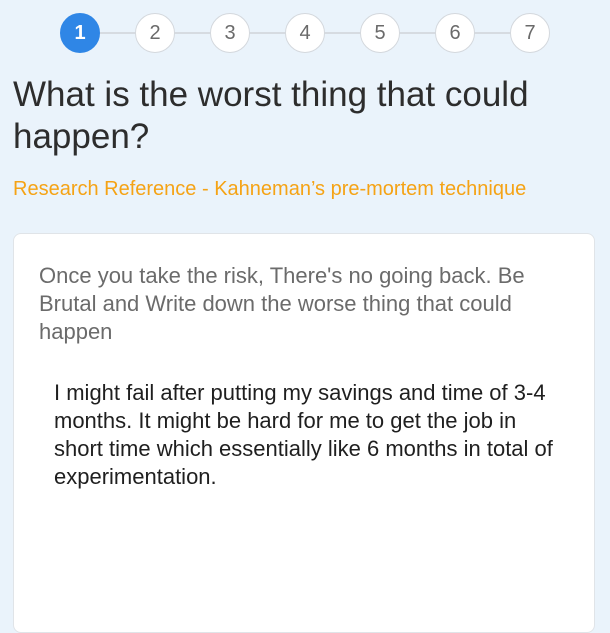 The image size is (610, 633). Describe the element at coordinates (455, 33) in the screenshot. I see `step-6: 6` at that location.